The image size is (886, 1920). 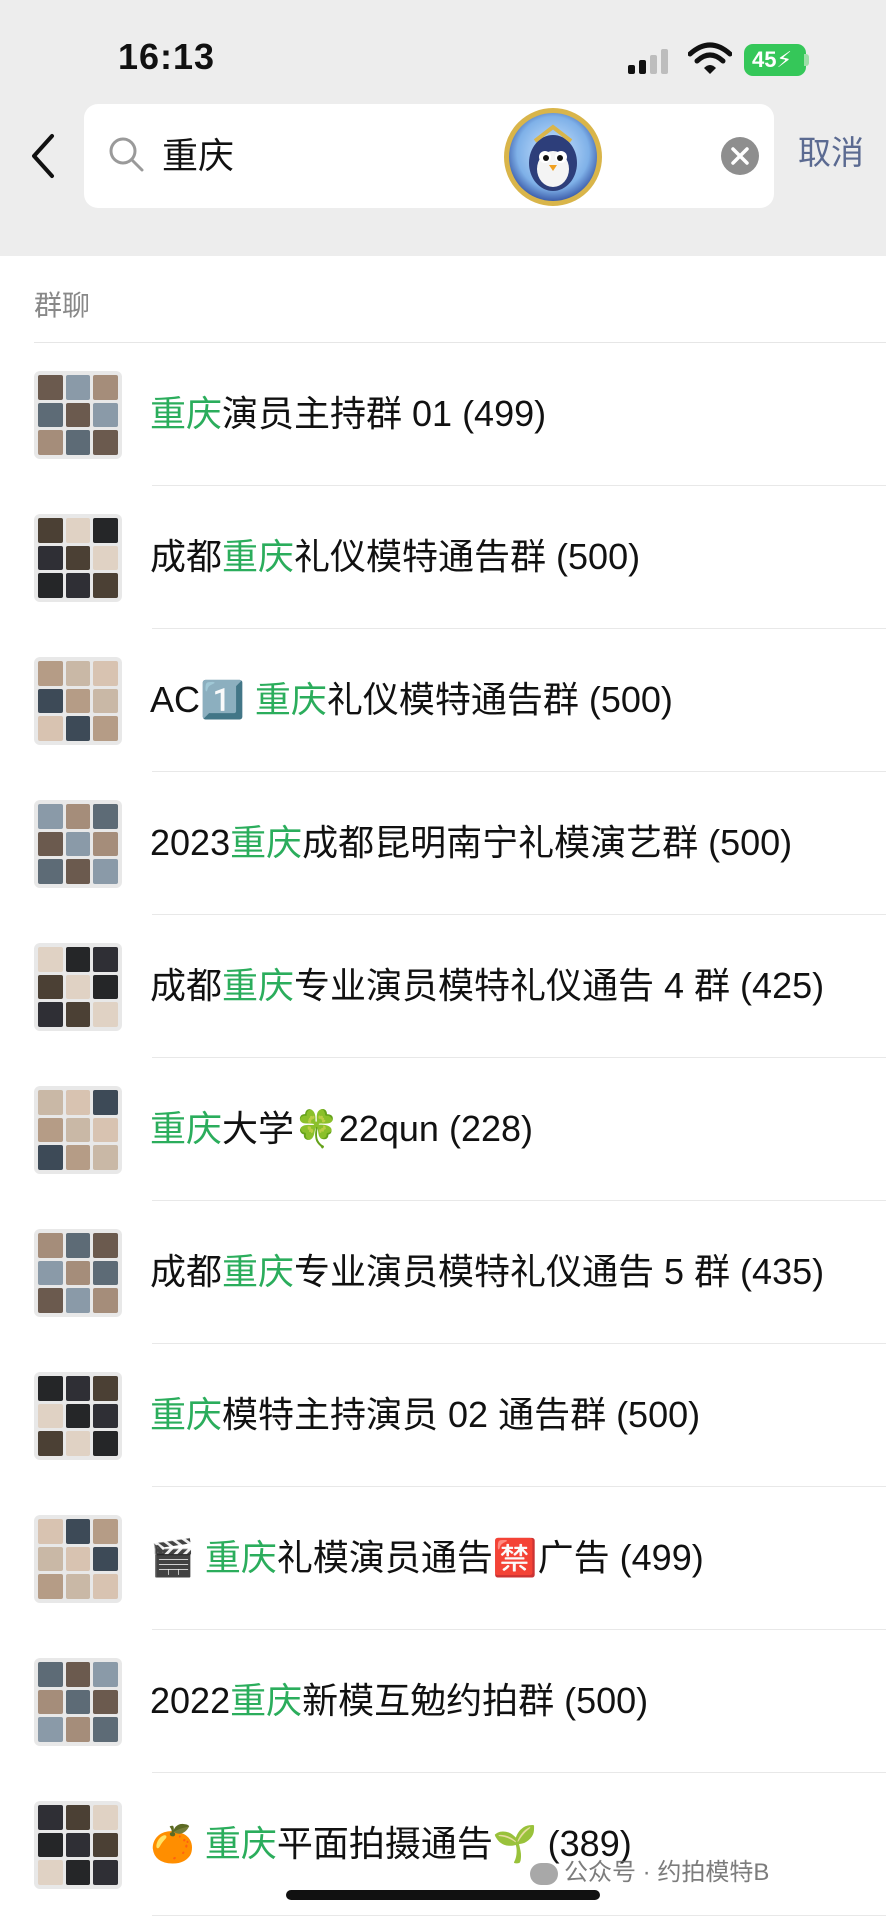 I want to click on search-header: 16:13 45⚡ 重庆 取消, so click(x=443, y=128).